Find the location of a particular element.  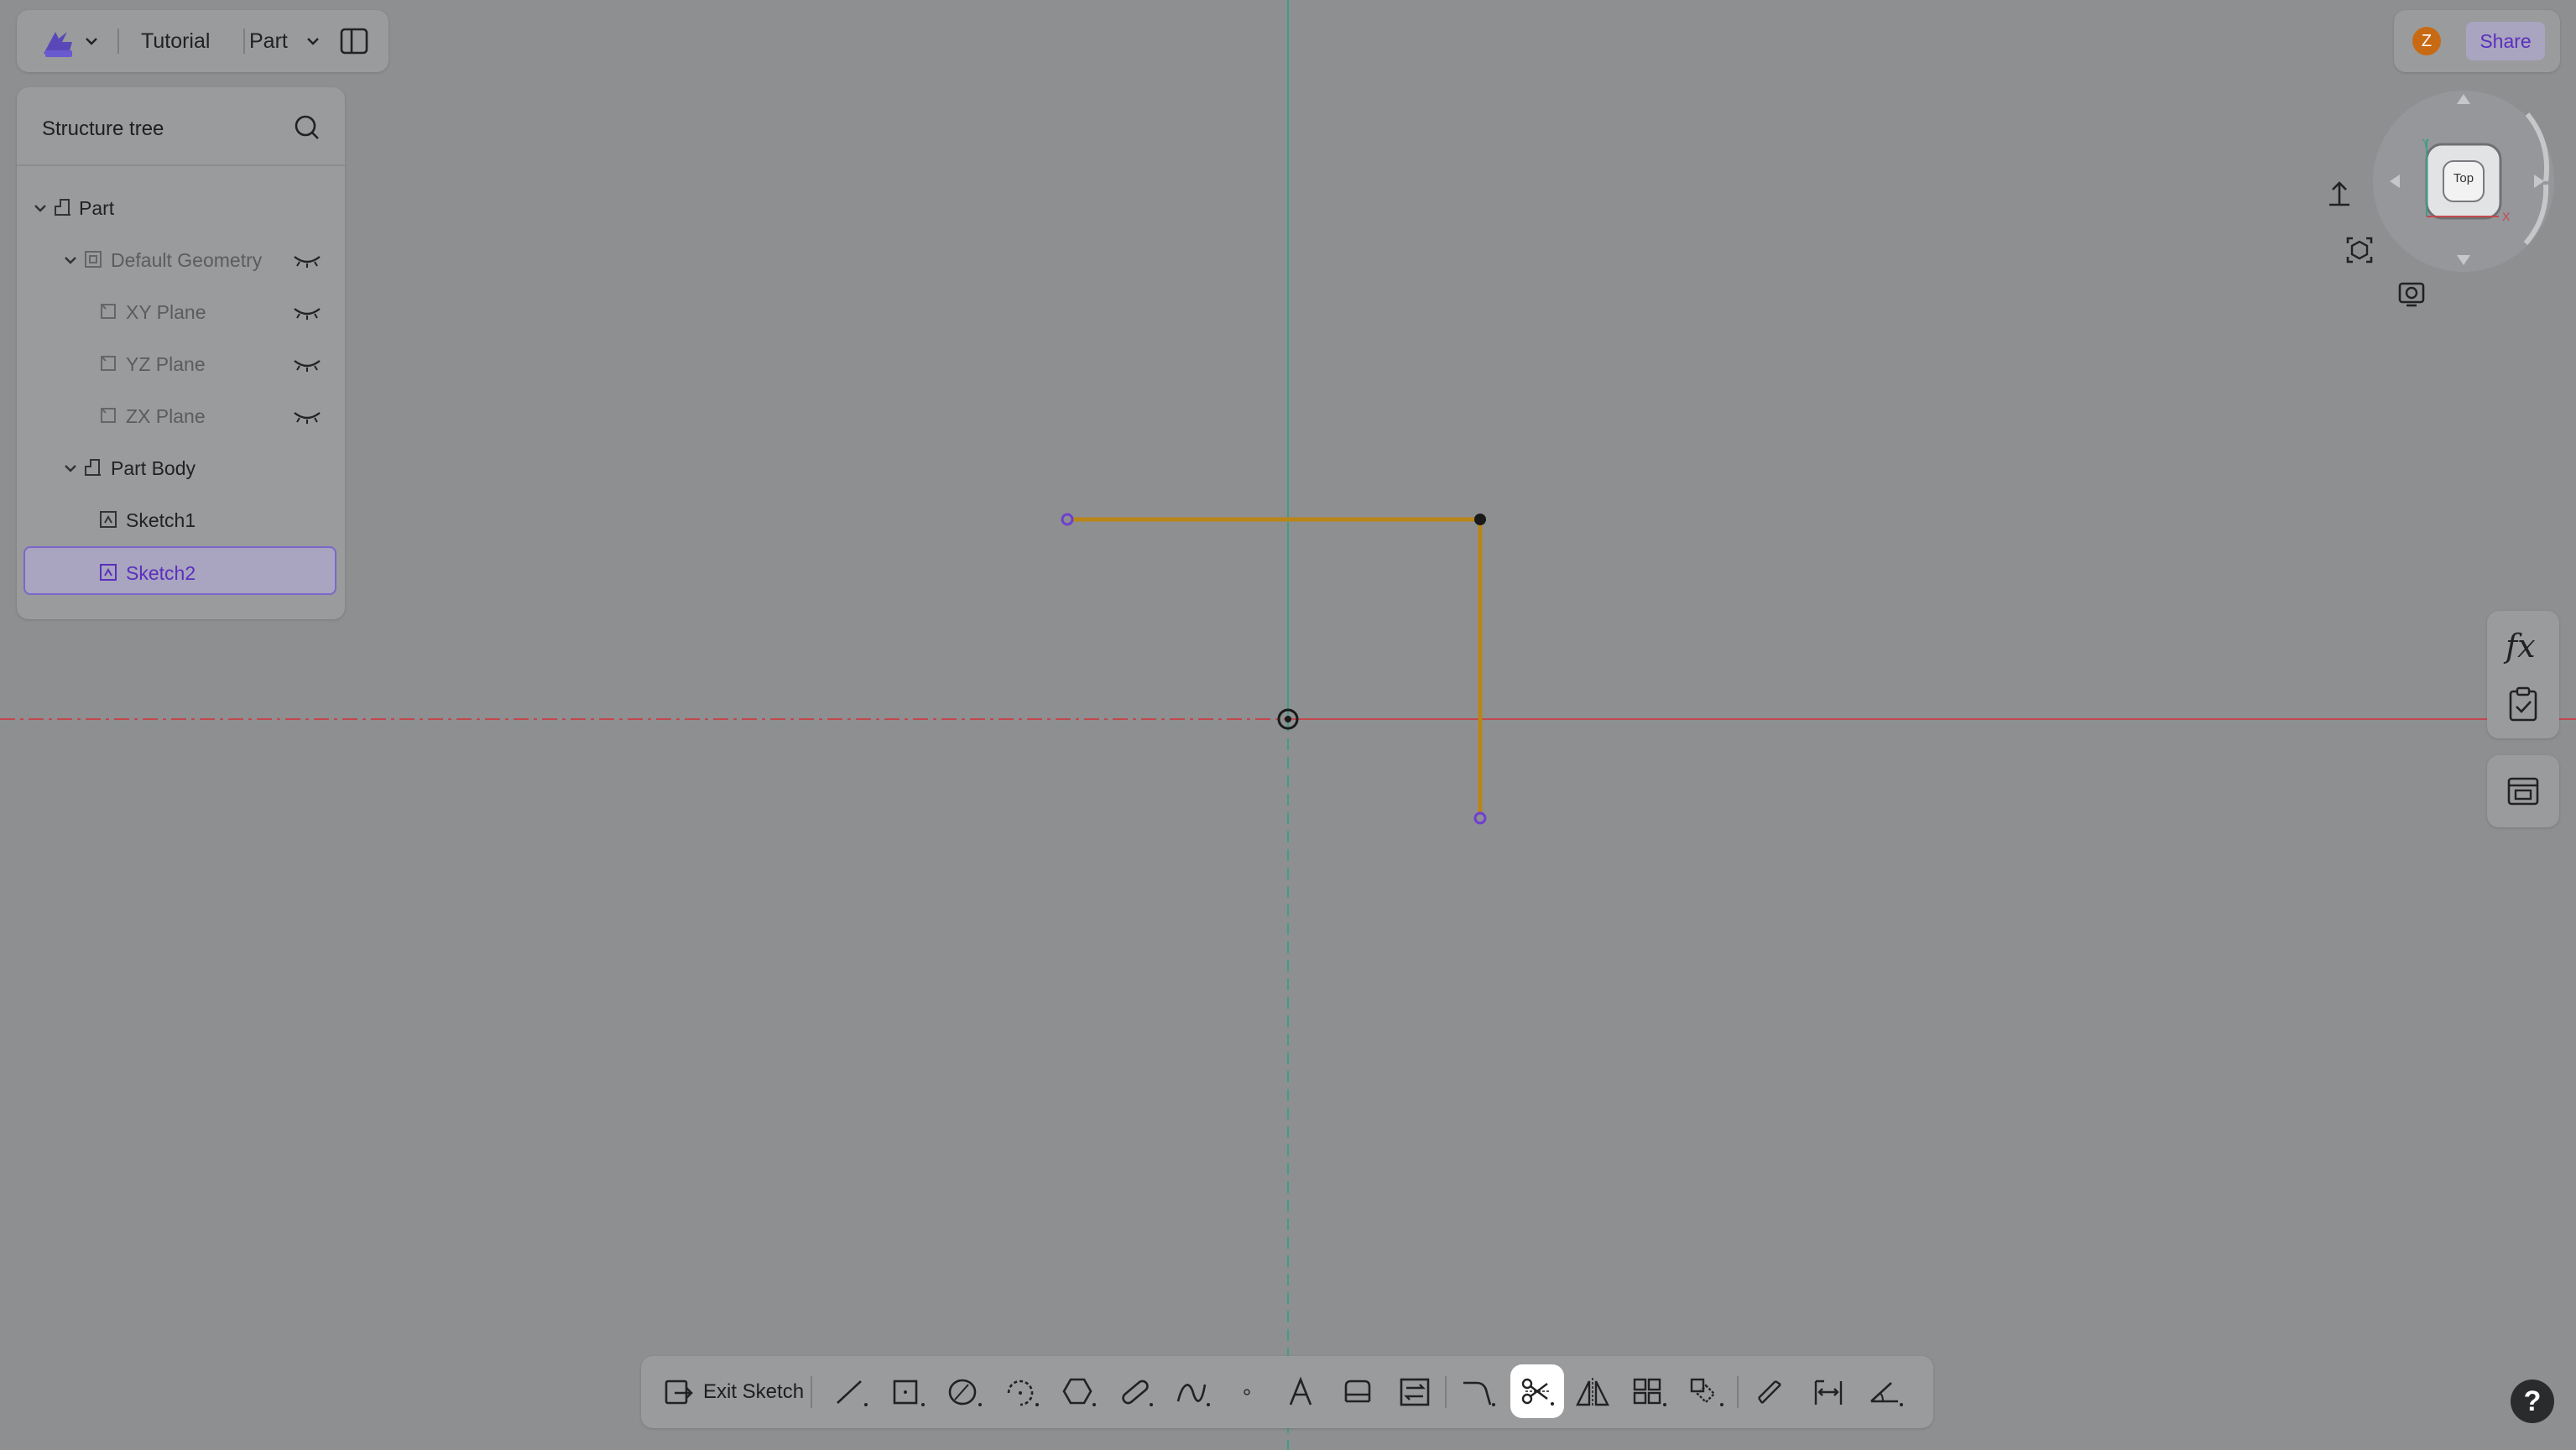

trim-tool-icon is located at coordinates (1537, 1391).